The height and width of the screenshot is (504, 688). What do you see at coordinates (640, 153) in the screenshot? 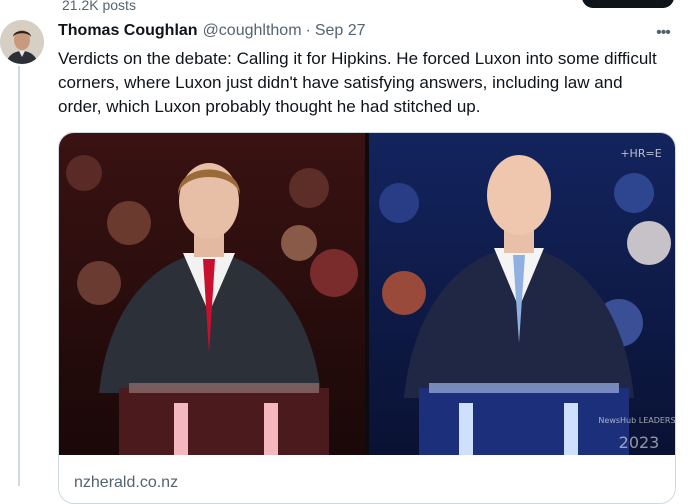
I see `watermark-top: +HR=E` at bounding box center [640, 153].